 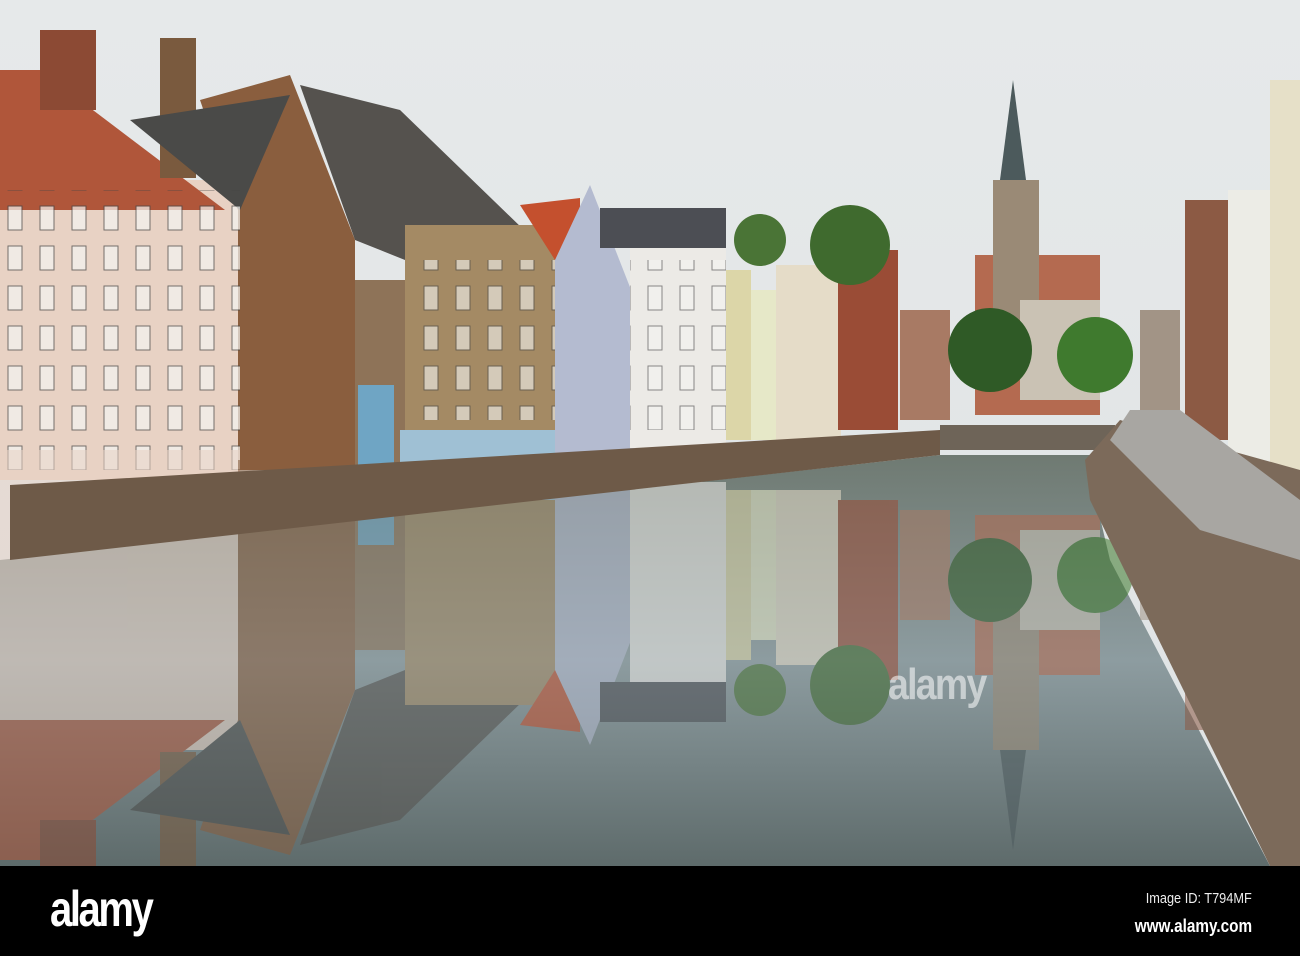 I want to click on alamy-logo: alamy, so click(x=102, y=909).